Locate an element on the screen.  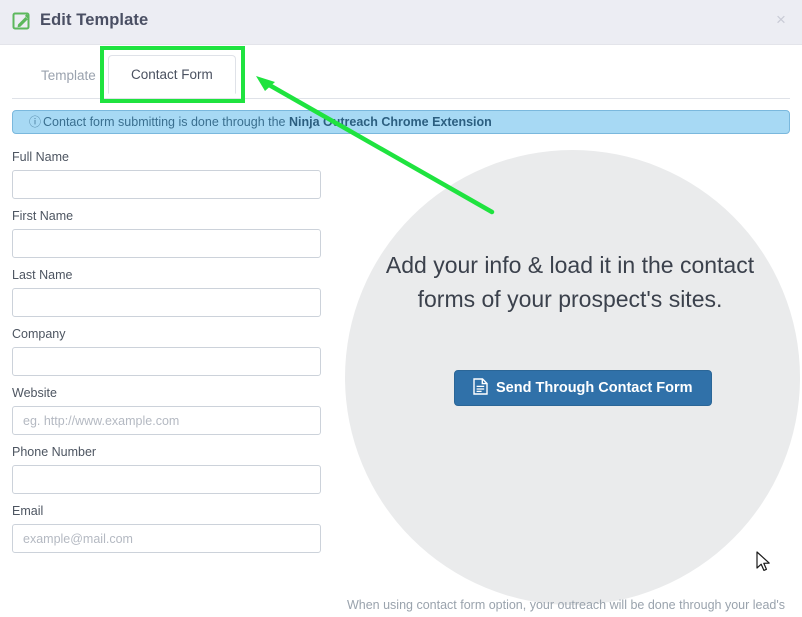
field-company: Company is located at coordinates (167, 351).